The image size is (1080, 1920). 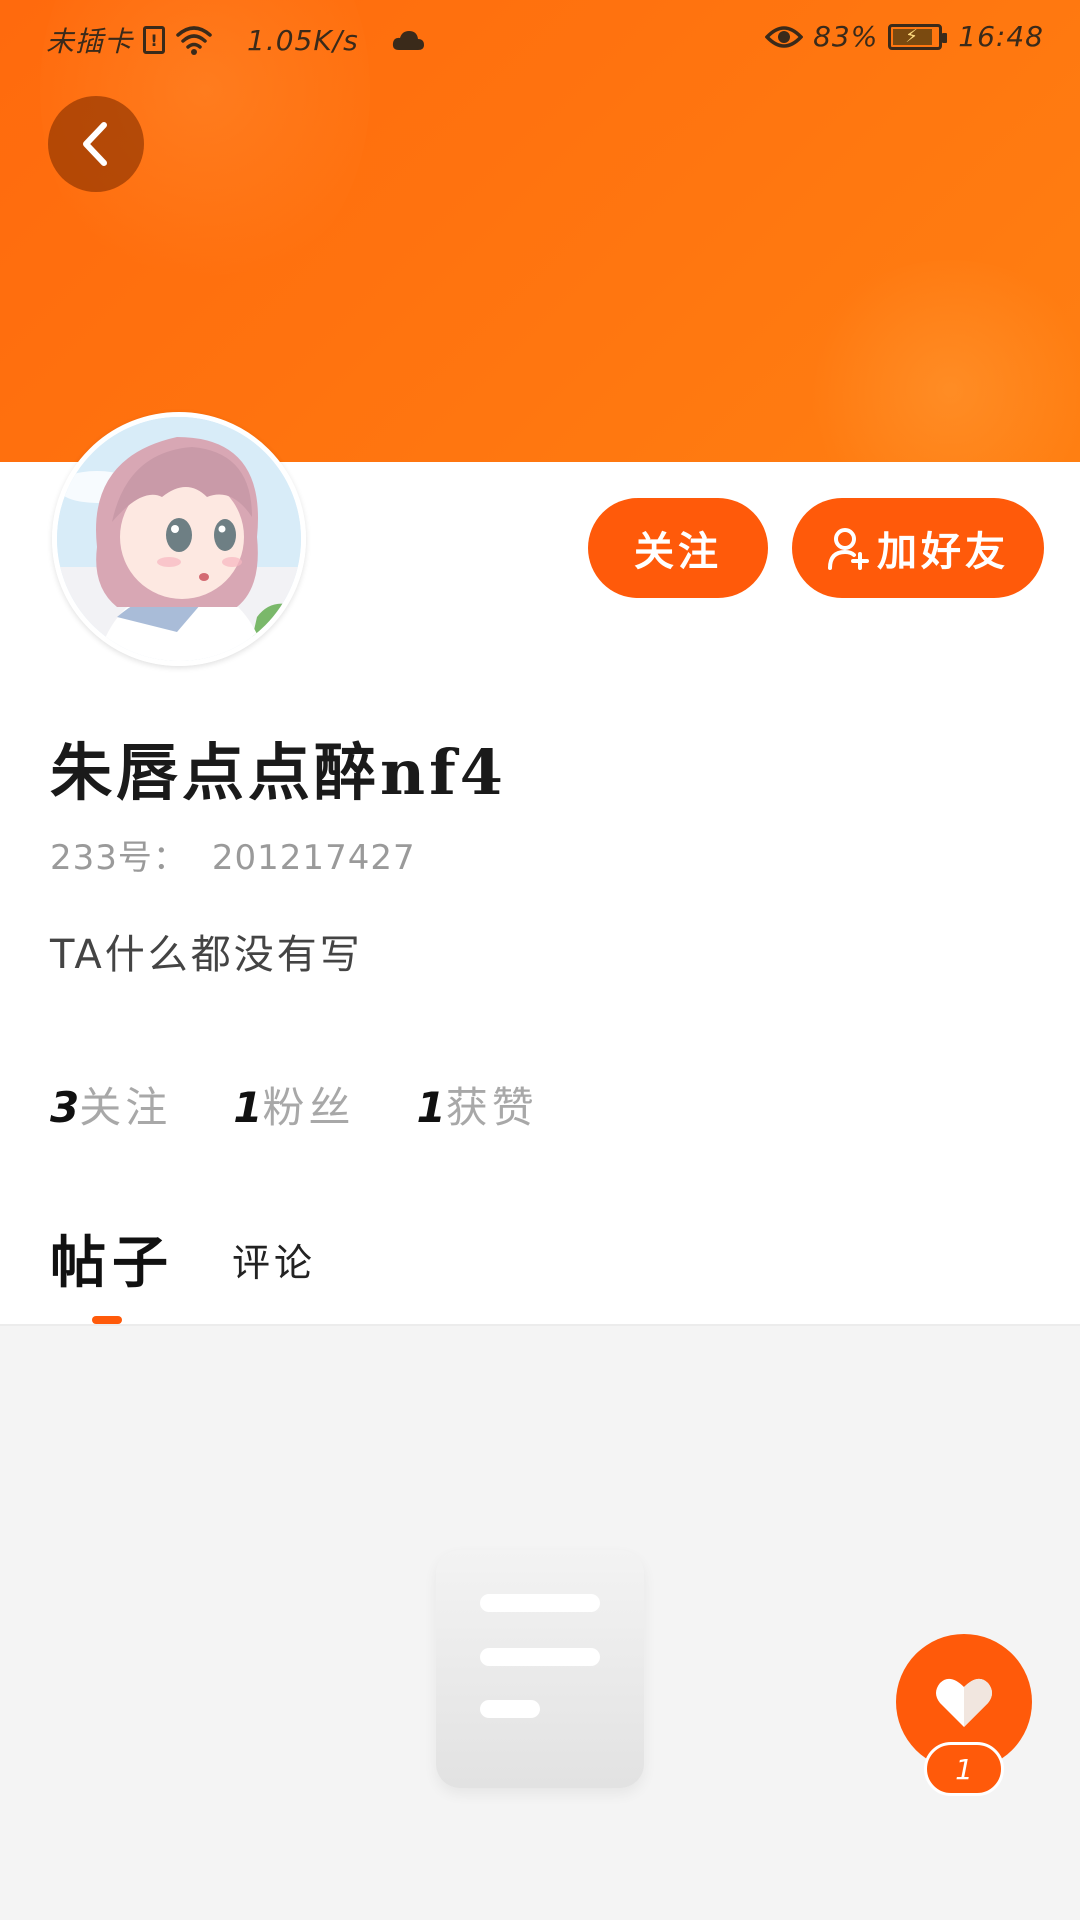 I want to click on status-bar-left: 未插卡 ! 1.05K/s, so click(x=235, y=40).